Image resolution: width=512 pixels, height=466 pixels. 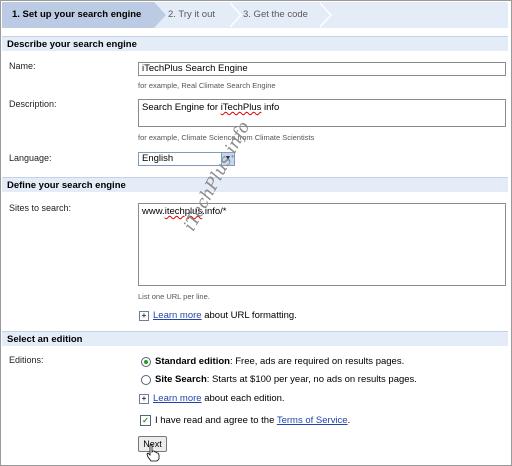 I want to click on sites-label: Sites to search:, so click(x=40, y=208).